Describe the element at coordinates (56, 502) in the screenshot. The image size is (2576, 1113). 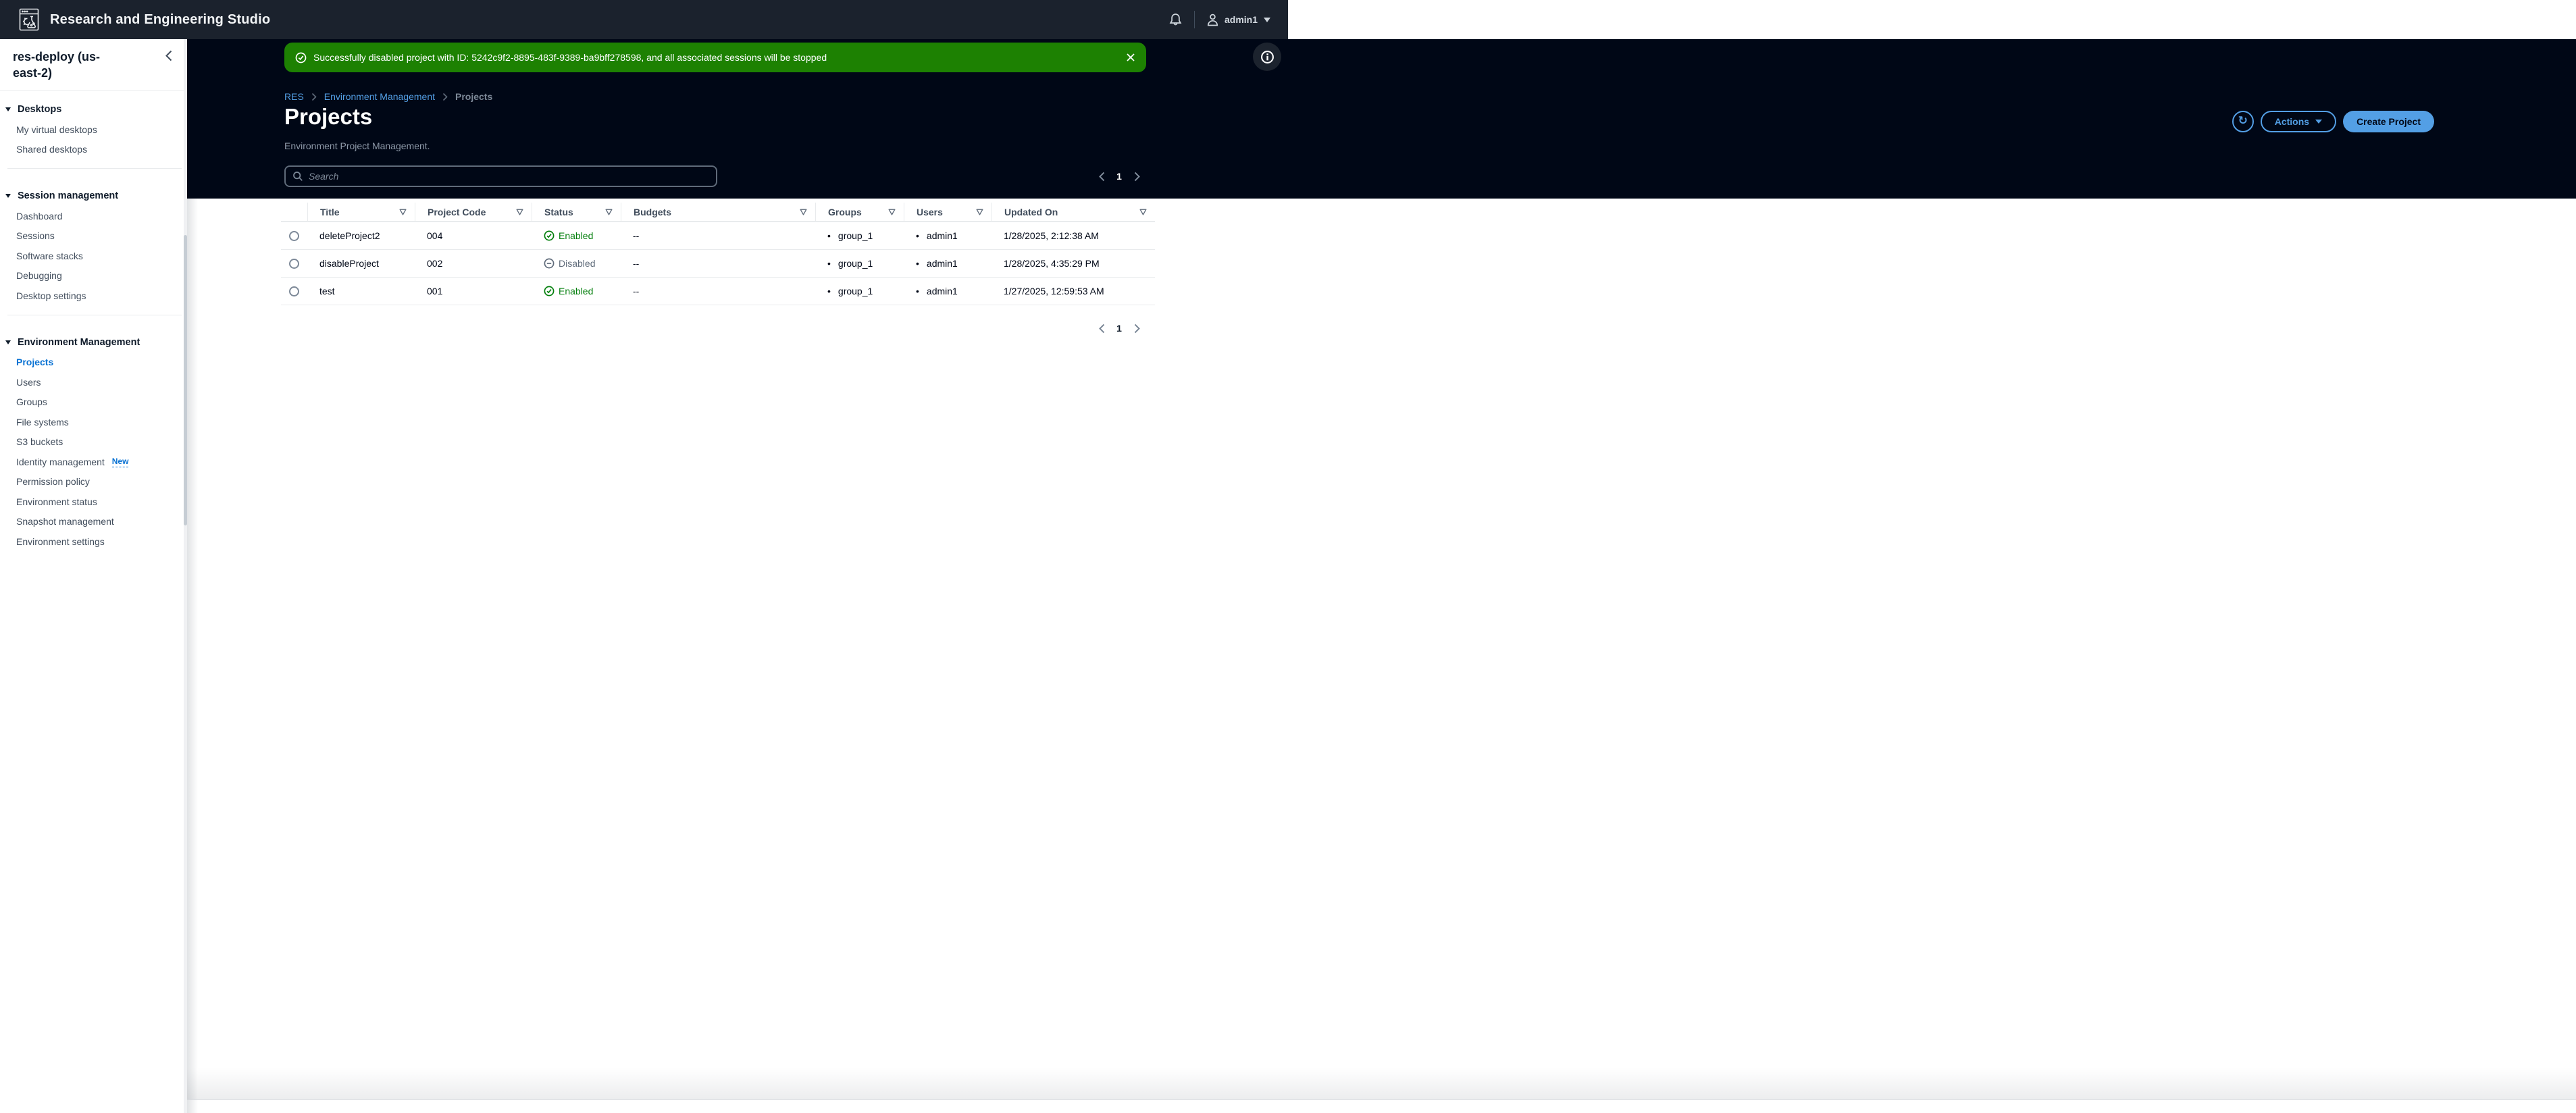
I see `sidebar-item-label: Environment status` at that location.